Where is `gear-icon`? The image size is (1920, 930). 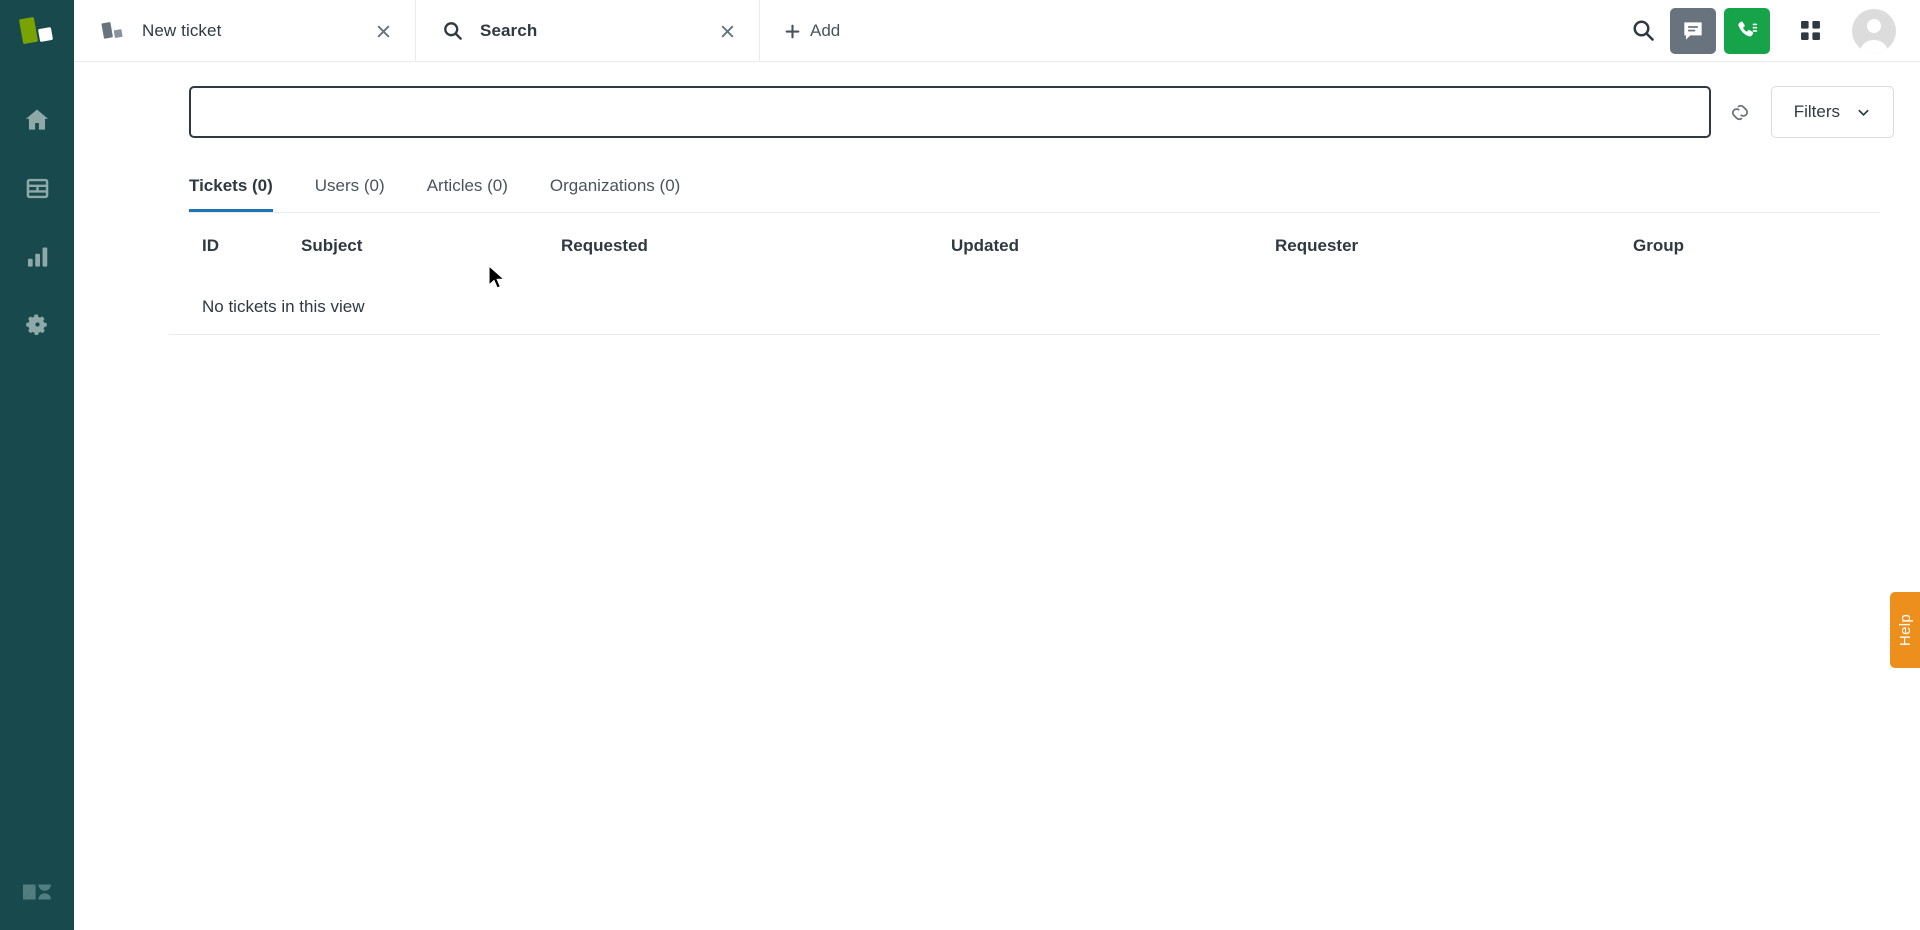 gear-icon is located at coordinates (36, 324).